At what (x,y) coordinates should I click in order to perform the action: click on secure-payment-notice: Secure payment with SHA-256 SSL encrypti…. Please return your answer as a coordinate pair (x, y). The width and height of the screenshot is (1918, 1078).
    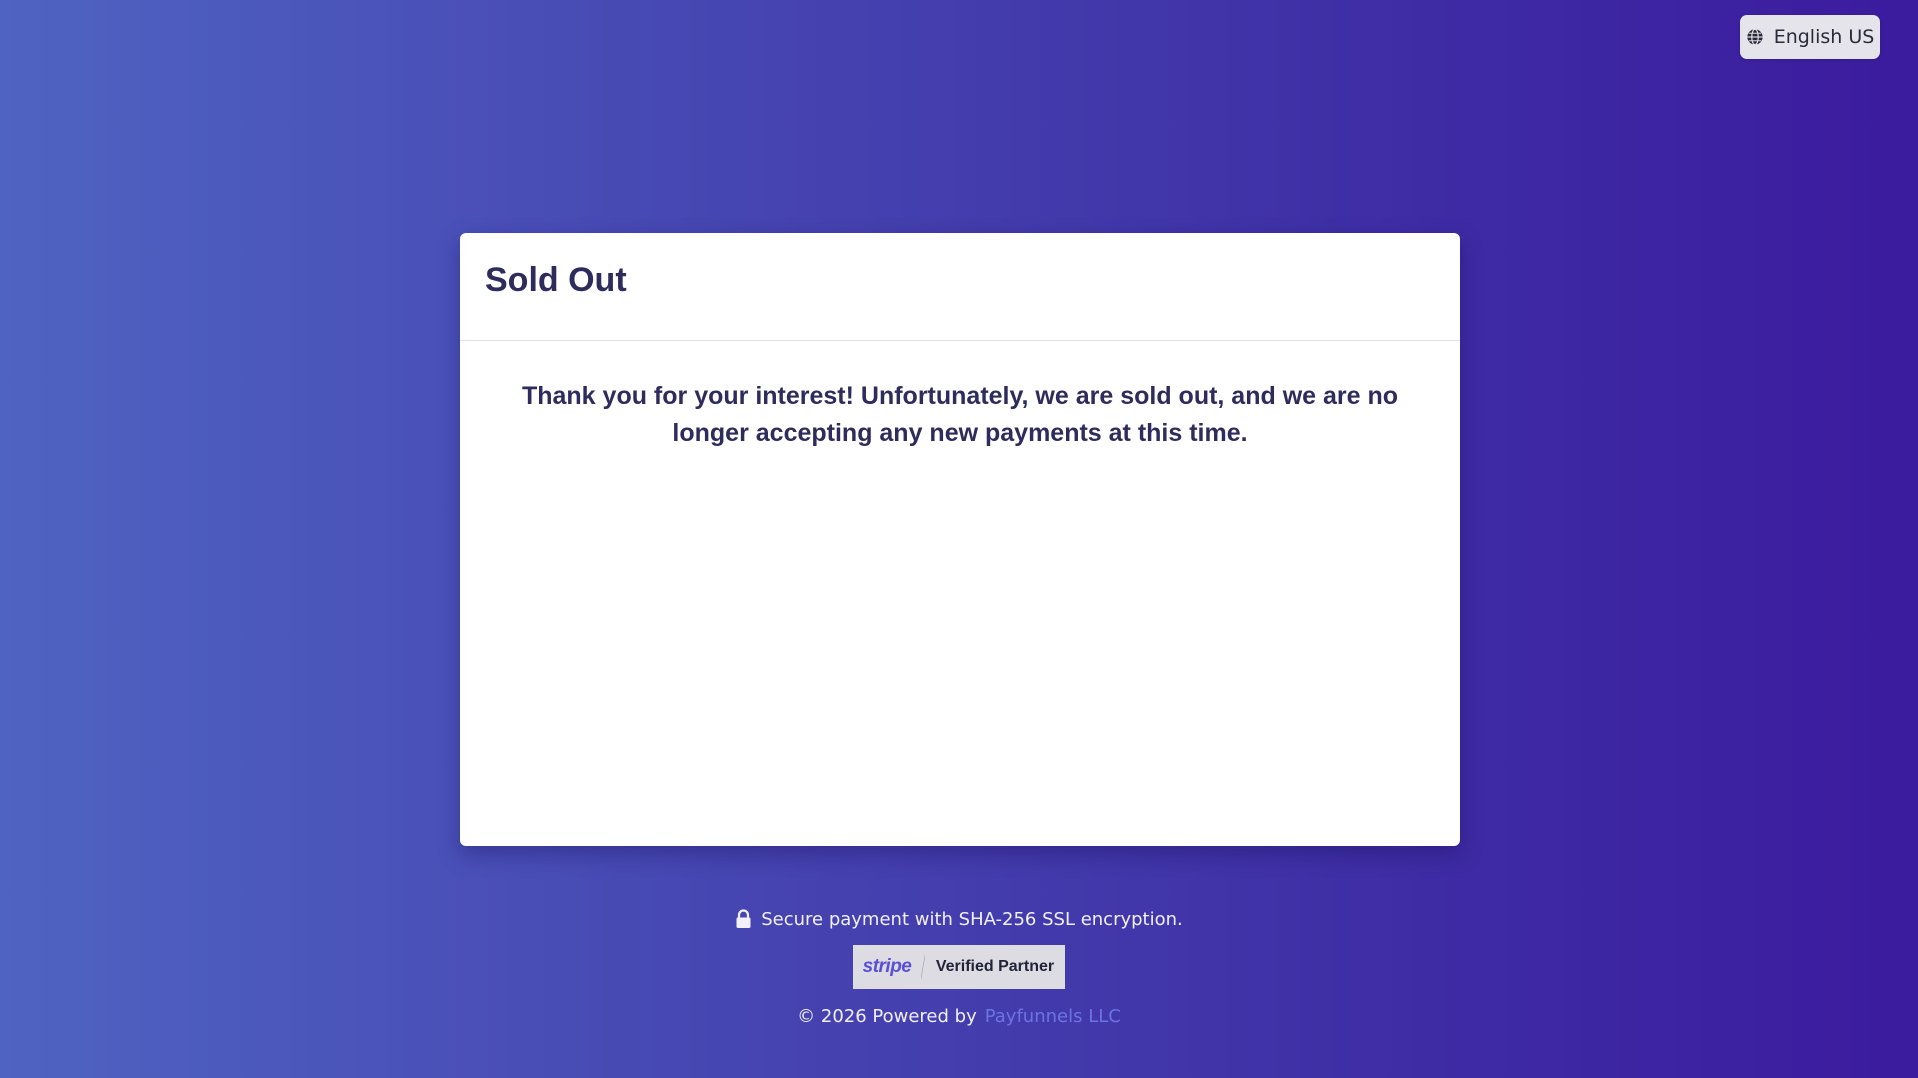
    Looking at the image, I should click on (959, 919).